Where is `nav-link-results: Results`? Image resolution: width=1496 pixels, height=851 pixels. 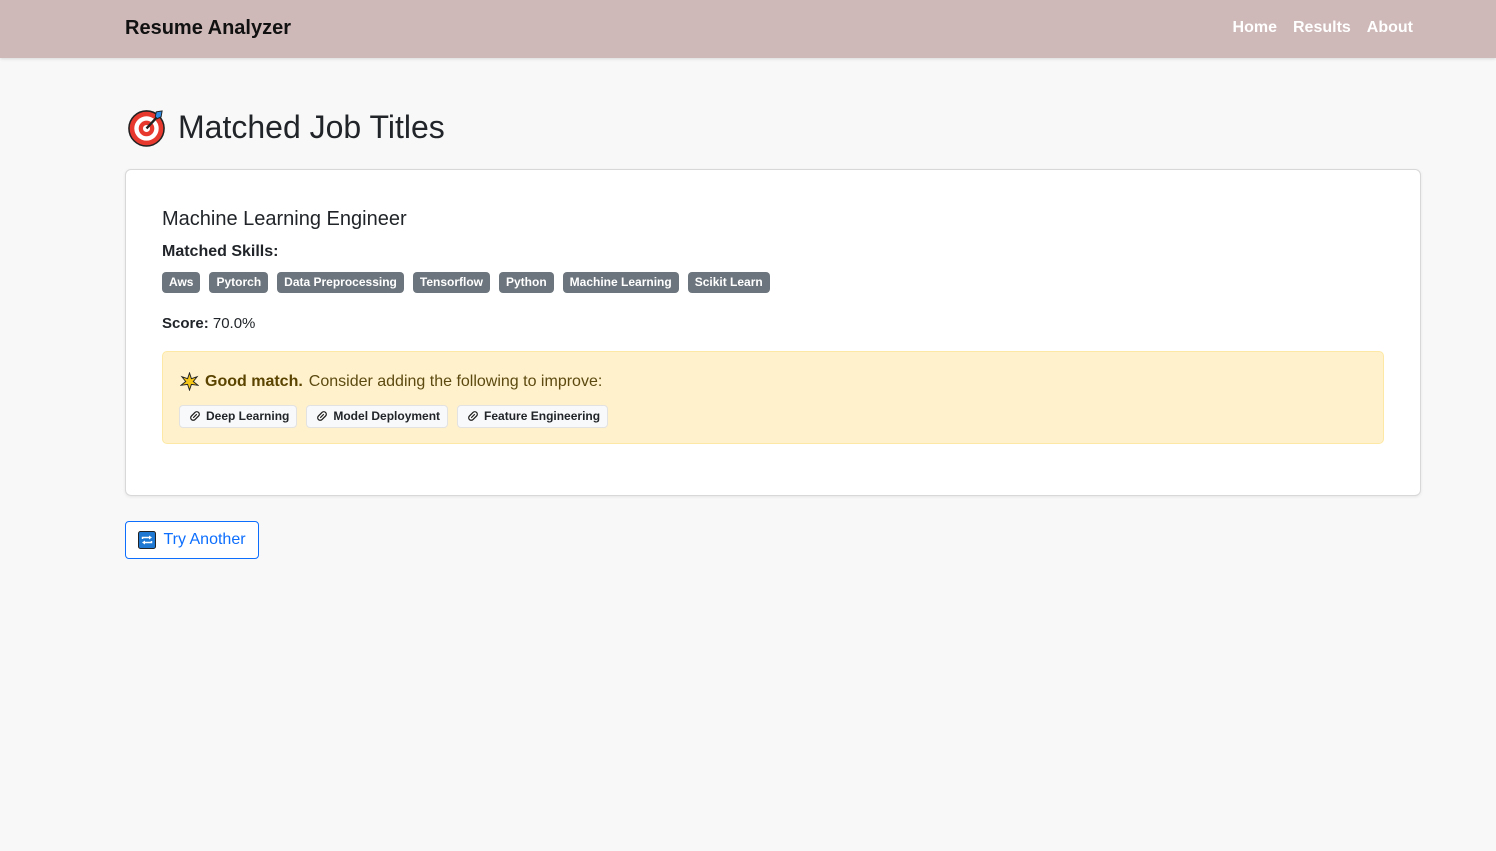 nav-link-results: Results is located at coordinates (1322, 28).